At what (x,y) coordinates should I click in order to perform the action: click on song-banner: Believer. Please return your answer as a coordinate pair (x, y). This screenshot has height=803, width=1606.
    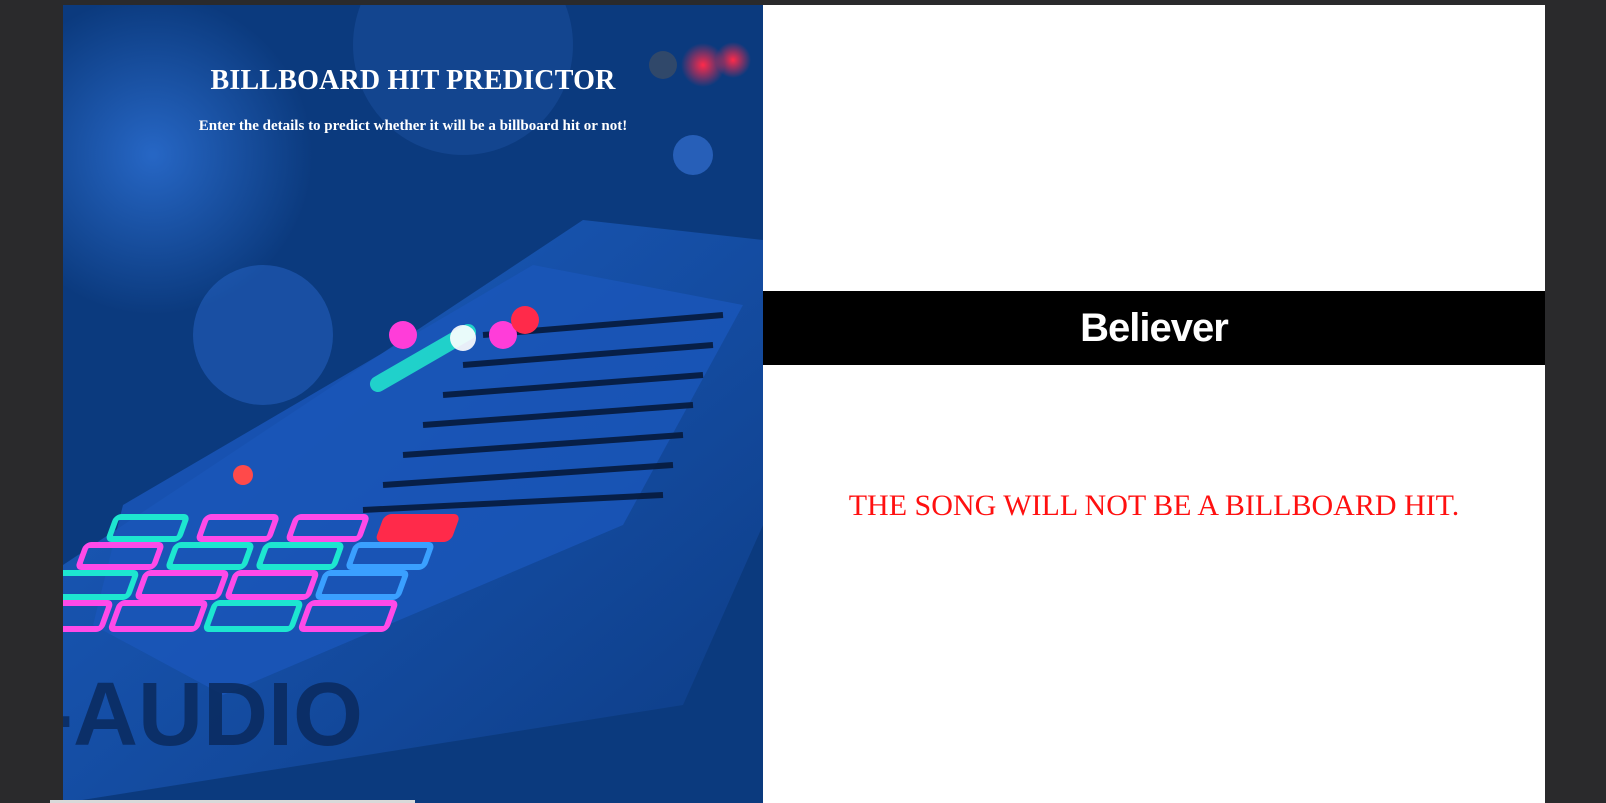
    Looking at the image, I should click on (1154, 328).